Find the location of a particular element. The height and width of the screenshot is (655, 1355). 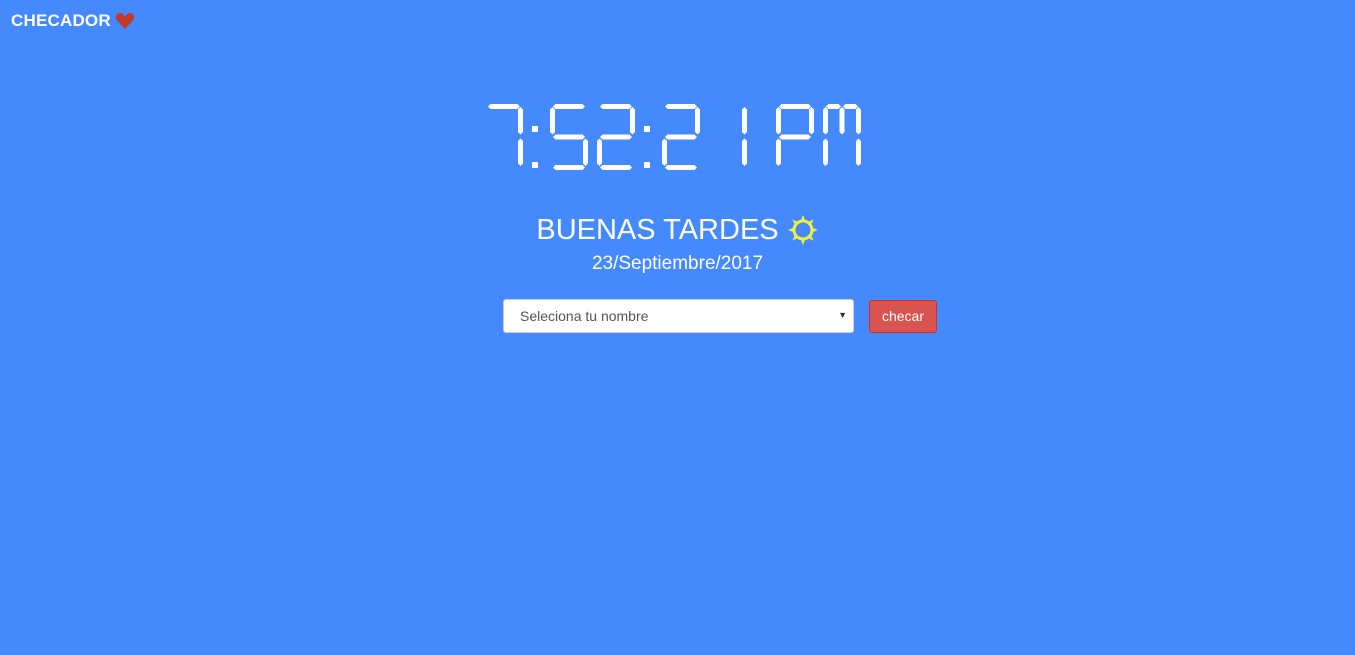

greeting-text: BUENAS TARDES is located at coordinates (657, 229).